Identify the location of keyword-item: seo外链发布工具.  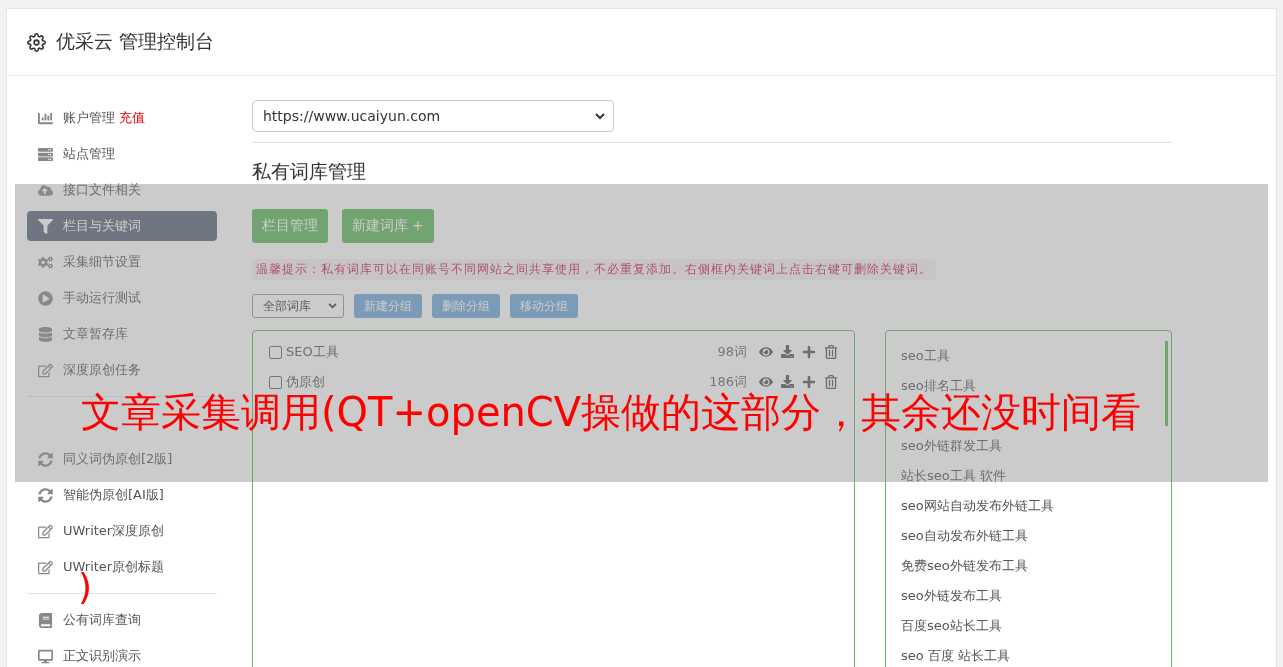
(1028, 596).